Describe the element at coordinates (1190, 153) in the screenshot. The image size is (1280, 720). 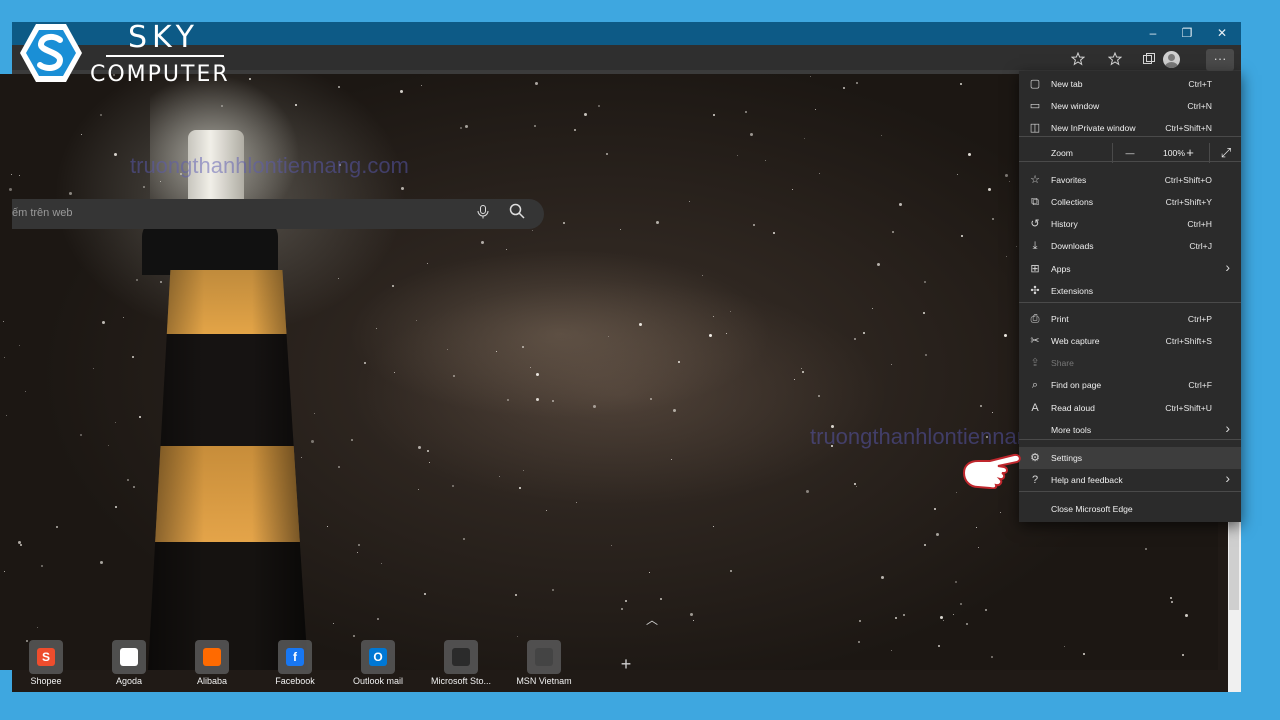
I see `zoom-in-button: +` at that location.